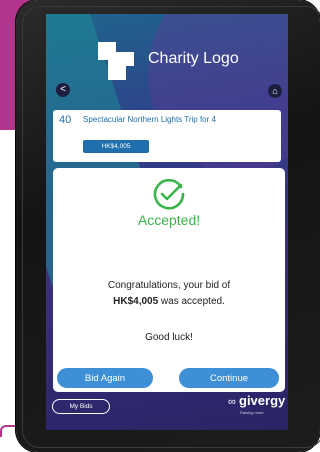 Image resolution: width=320 pixels, height=452 pixels. I want to click on bid-amount: HK$4,005, so click(136, 301).